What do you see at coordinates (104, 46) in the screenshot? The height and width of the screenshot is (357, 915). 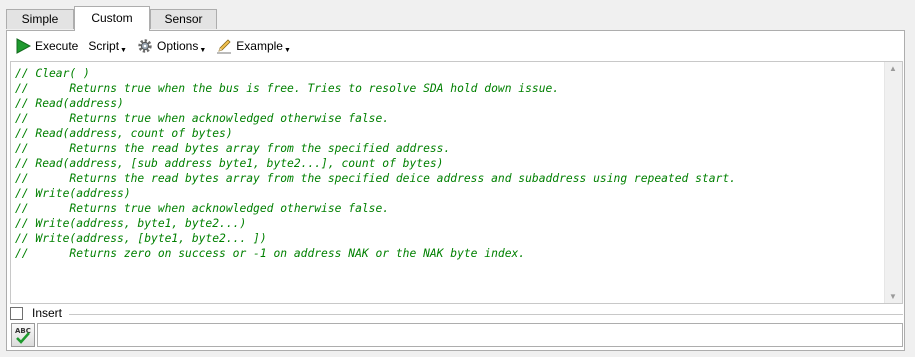 I see `script-label: Script` at bounding box center [104, 46].